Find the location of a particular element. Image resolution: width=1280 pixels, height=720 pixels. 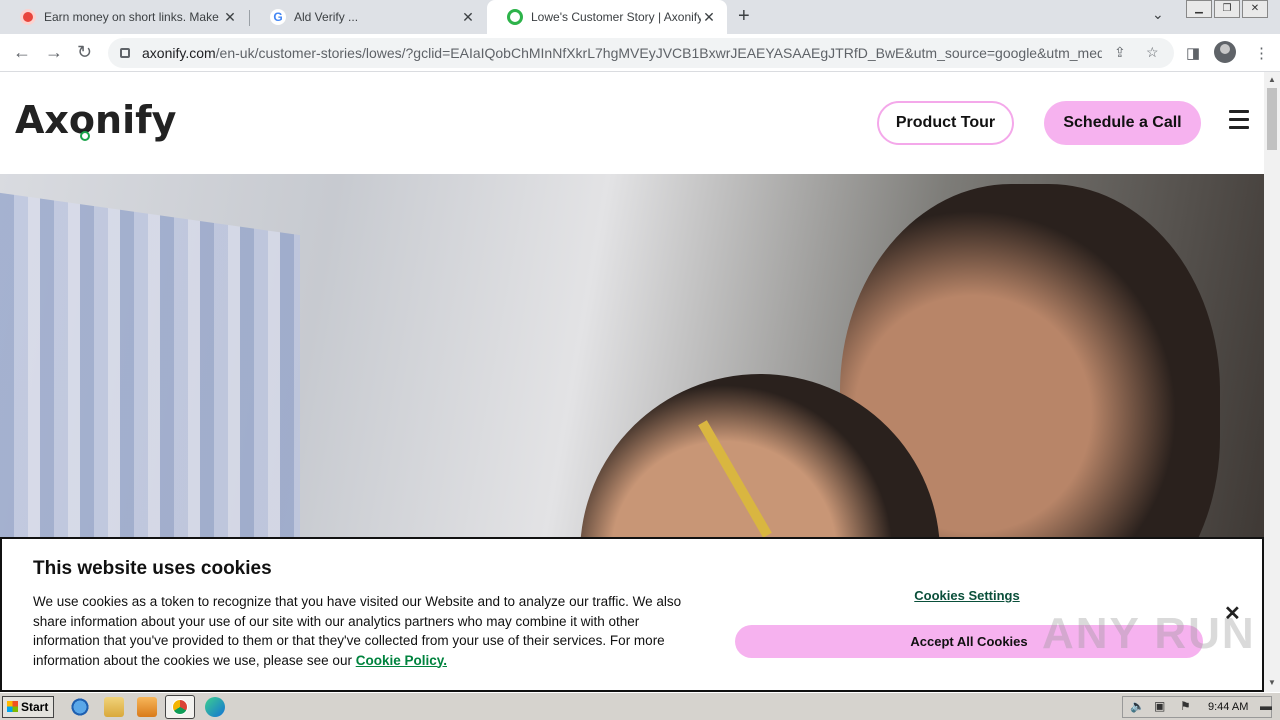

profile-avatar-icon is located at coordinates (1225, 52).